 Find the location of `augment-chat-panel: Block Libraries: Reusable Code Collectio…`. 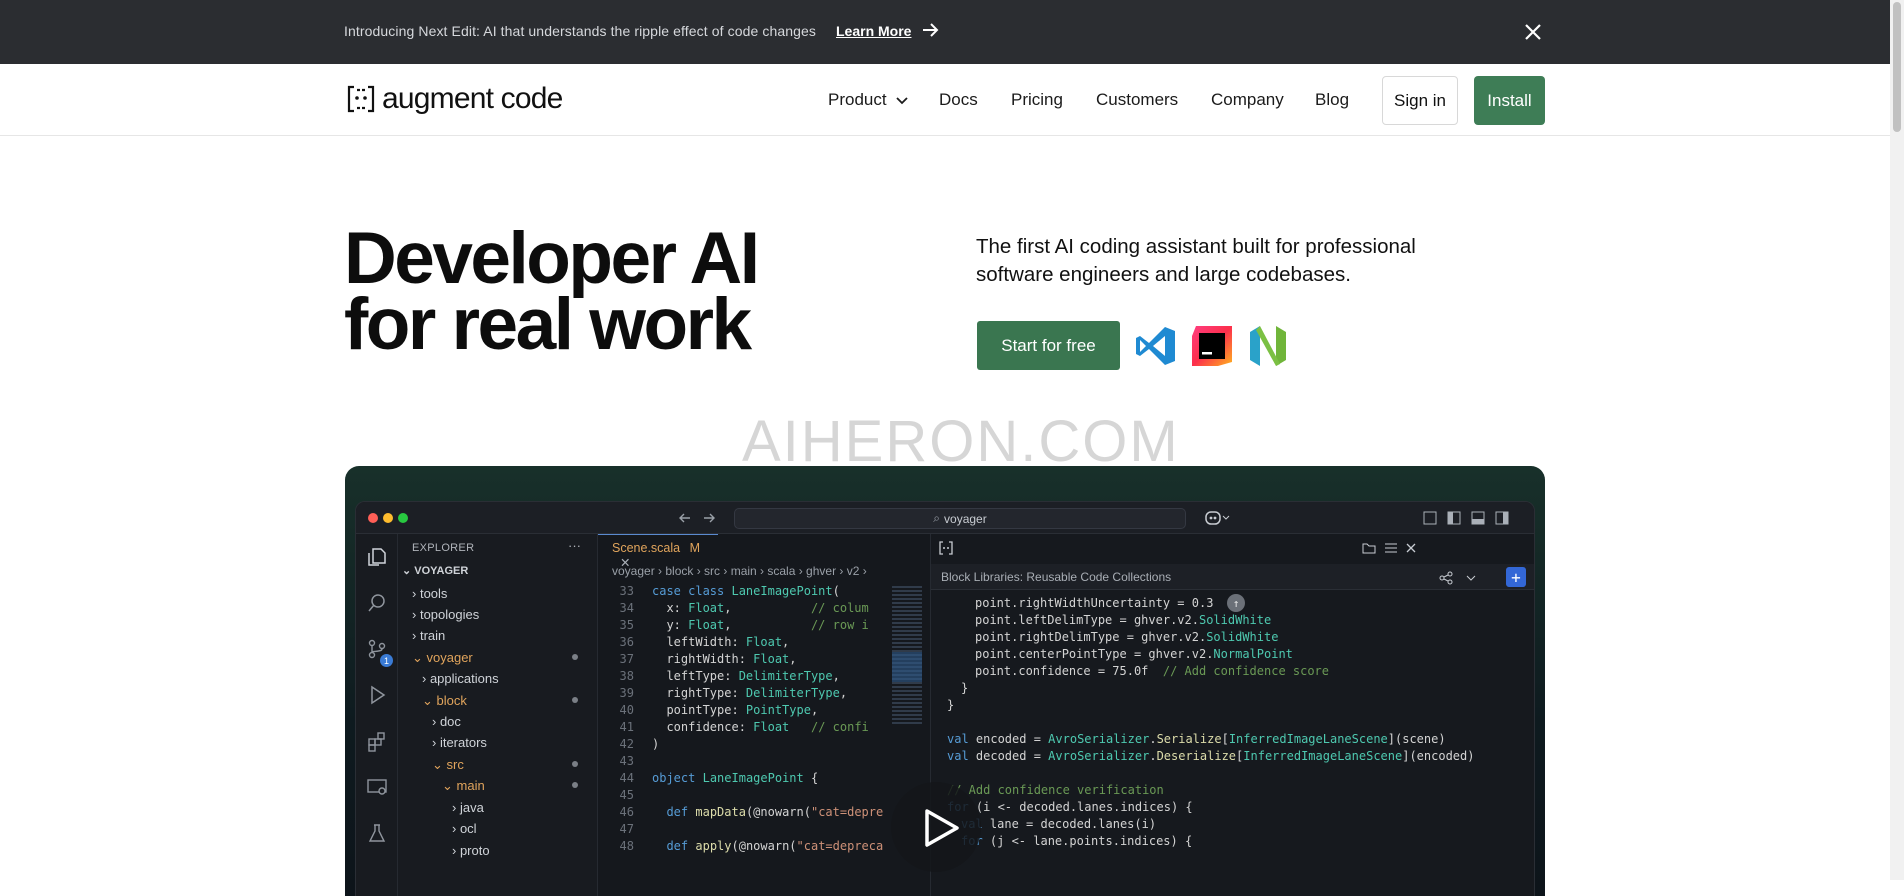

augment-chat-panel: Block Libraries: Reusable Code Collectio… is located at coordinates (1232, 715).